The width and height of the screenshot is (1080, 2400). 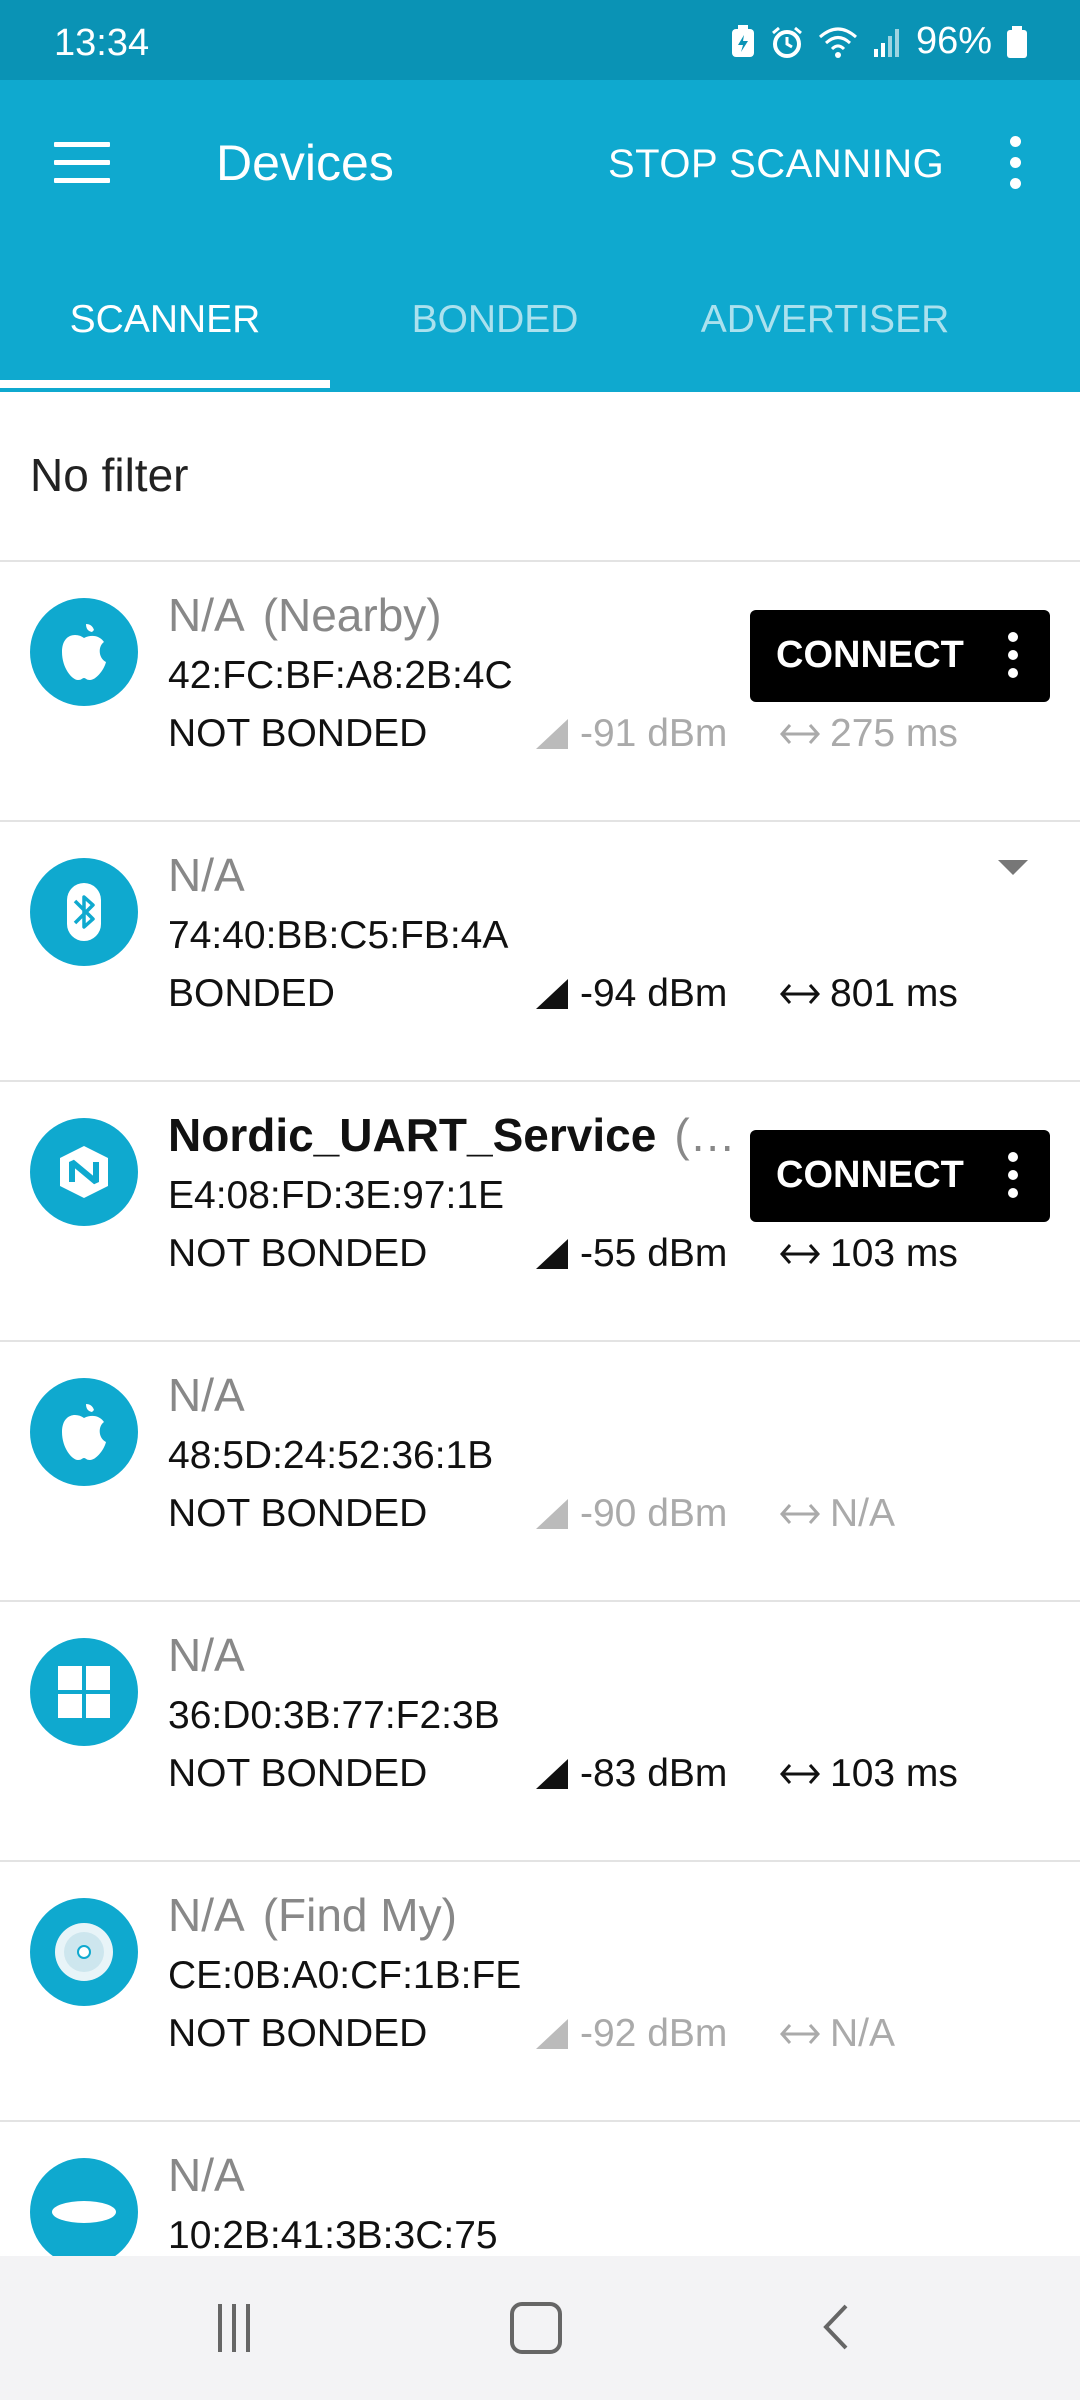 What do you see at coordinates (540, 40) in the screenshot?
I see `status-bar: 13:34 96%` at bounding box center [540, 40].